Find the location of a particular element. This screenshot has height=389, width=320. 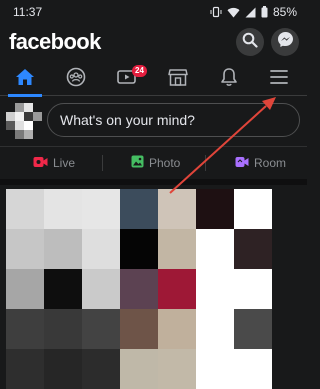

facebook-logo: facebook is located at coordinates (55, 42).